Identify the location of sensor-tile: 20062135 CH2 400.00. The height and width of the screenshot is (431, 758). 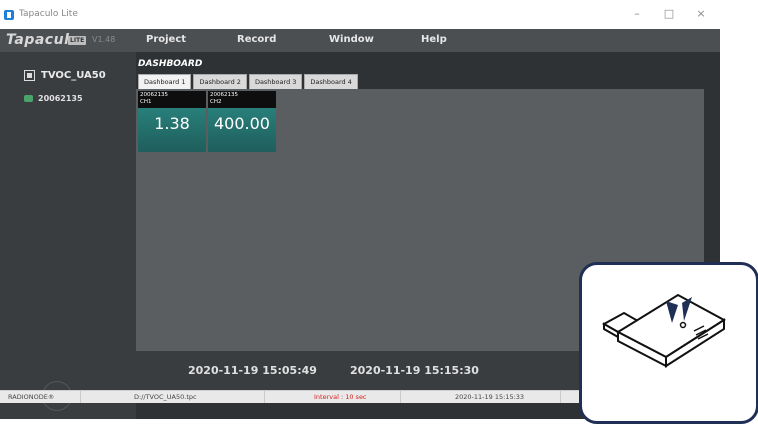
(242, 121).